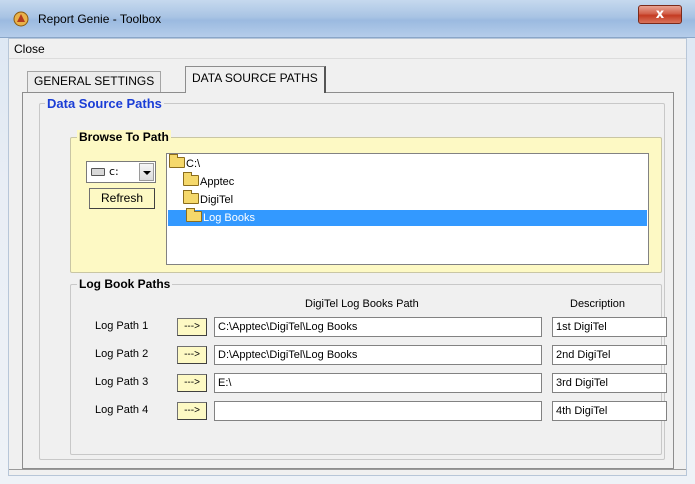  I want to click on window-close-button: x, so click(660, 14).